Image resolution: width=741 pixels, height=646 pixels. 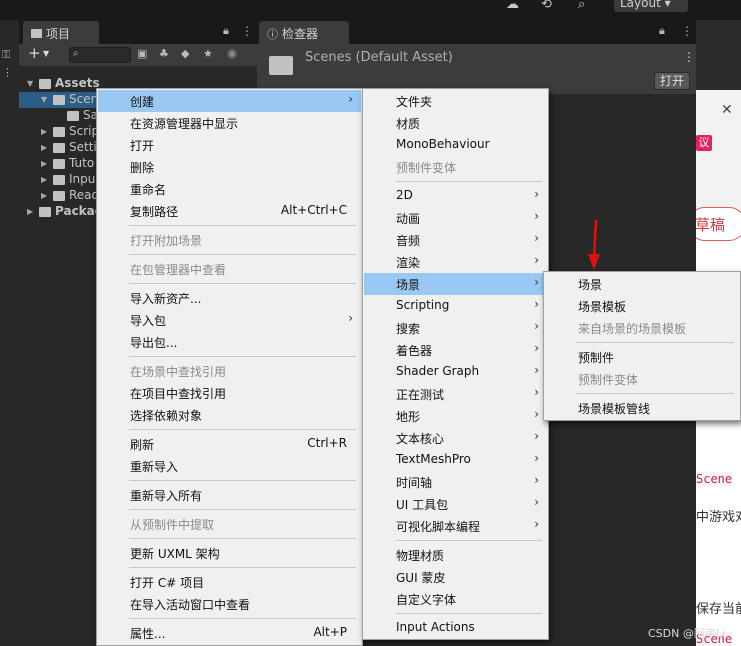 I want to click on menu-item: Scripting ›, so click(x=455, y=306).